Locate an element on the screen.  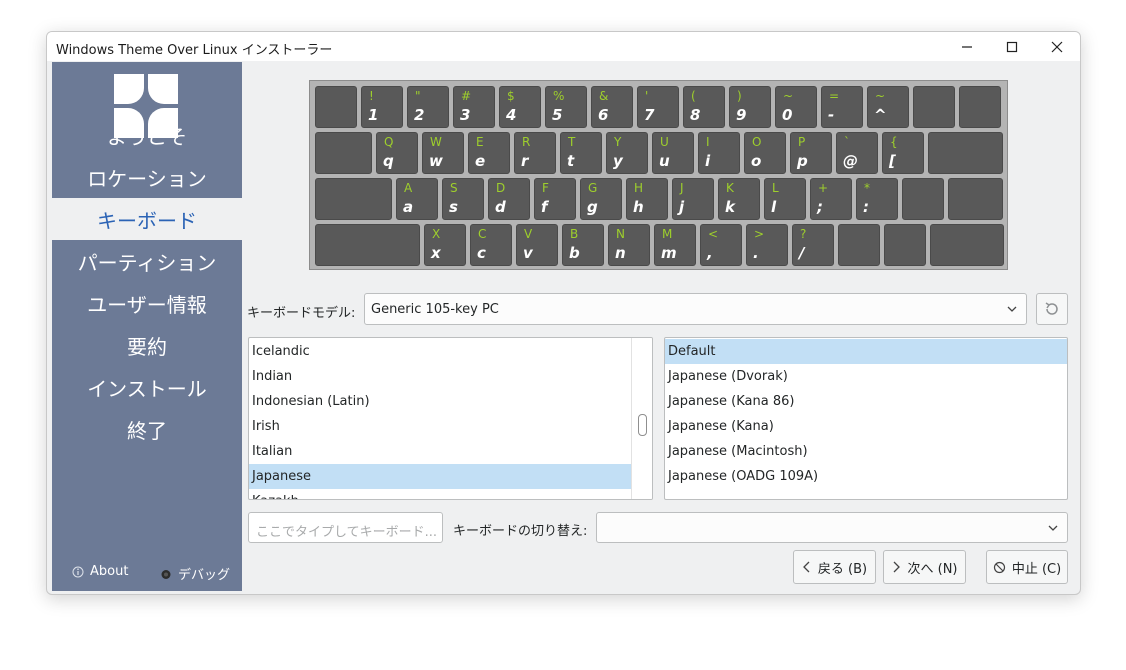
sidebar-item: ようこそ is located at coordinates (147, 135).